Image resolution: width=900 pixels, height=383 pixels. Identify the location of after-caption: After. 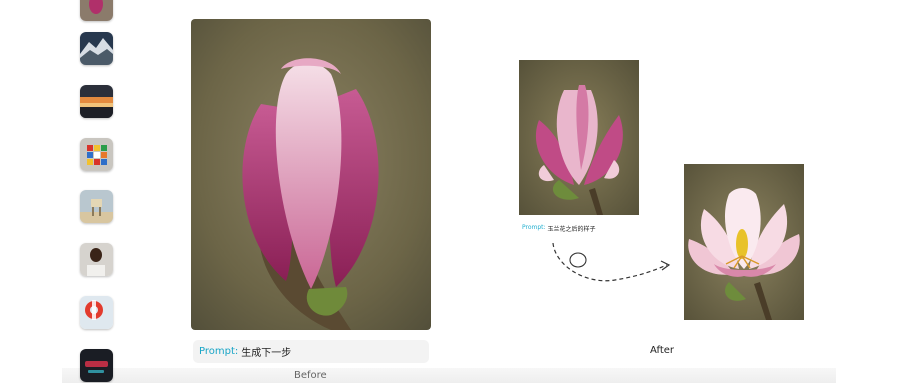
(662, 350).